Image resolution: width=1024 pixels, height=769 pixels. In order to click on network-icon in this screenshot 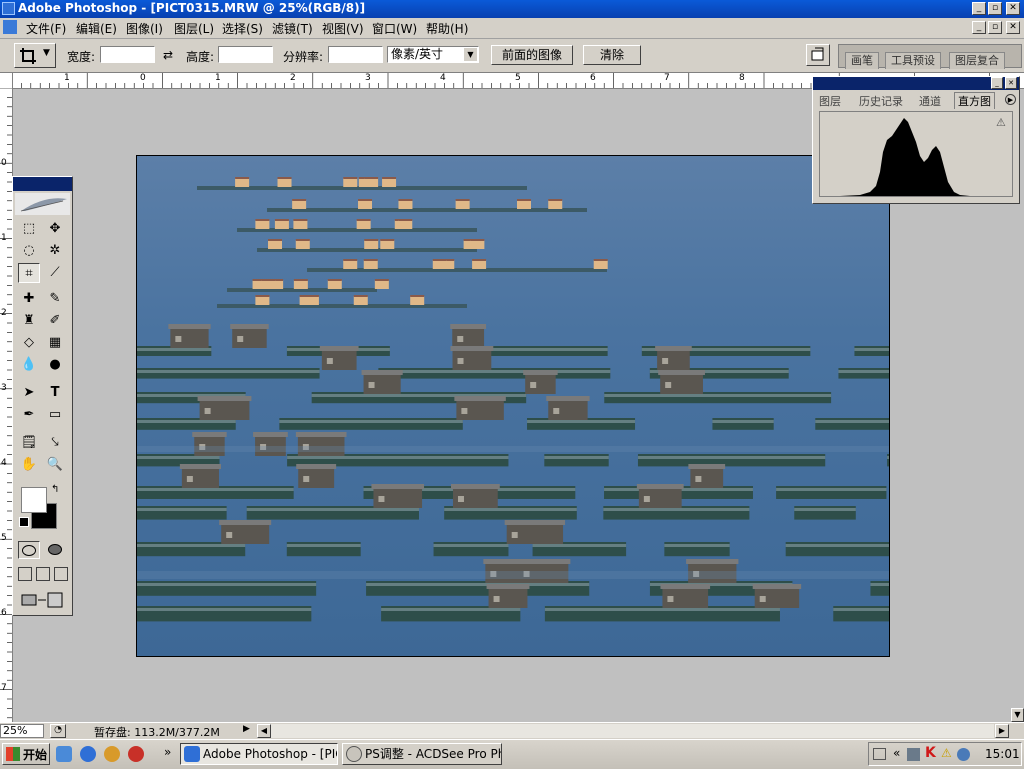, I will do `click(913, 754)`.